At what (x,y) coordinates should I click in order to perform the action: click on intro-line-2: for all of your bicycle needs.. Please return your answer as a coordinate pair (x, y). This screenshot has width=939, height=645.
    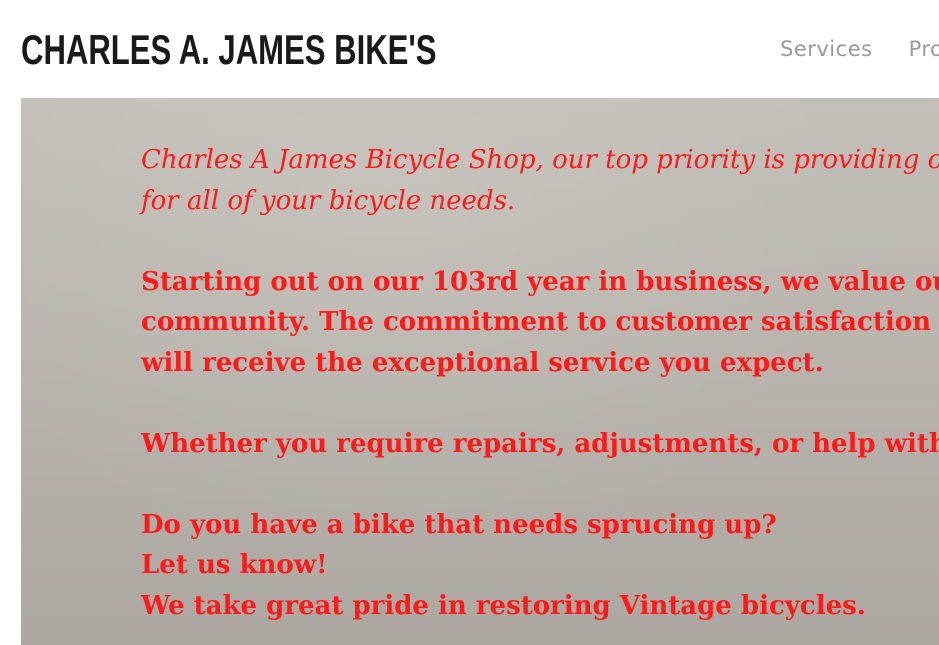
    Looking at the image, I should click on (328, 200).